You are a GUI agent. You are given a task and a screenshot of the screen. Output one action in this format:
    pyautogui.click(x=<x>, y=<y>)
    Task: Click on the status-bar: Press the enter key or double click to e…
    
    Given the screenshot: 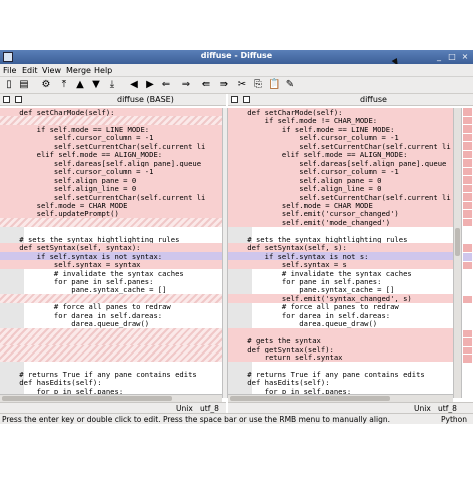 What is the action you would take?
    pyautogui.click(x=236, y=418)
    